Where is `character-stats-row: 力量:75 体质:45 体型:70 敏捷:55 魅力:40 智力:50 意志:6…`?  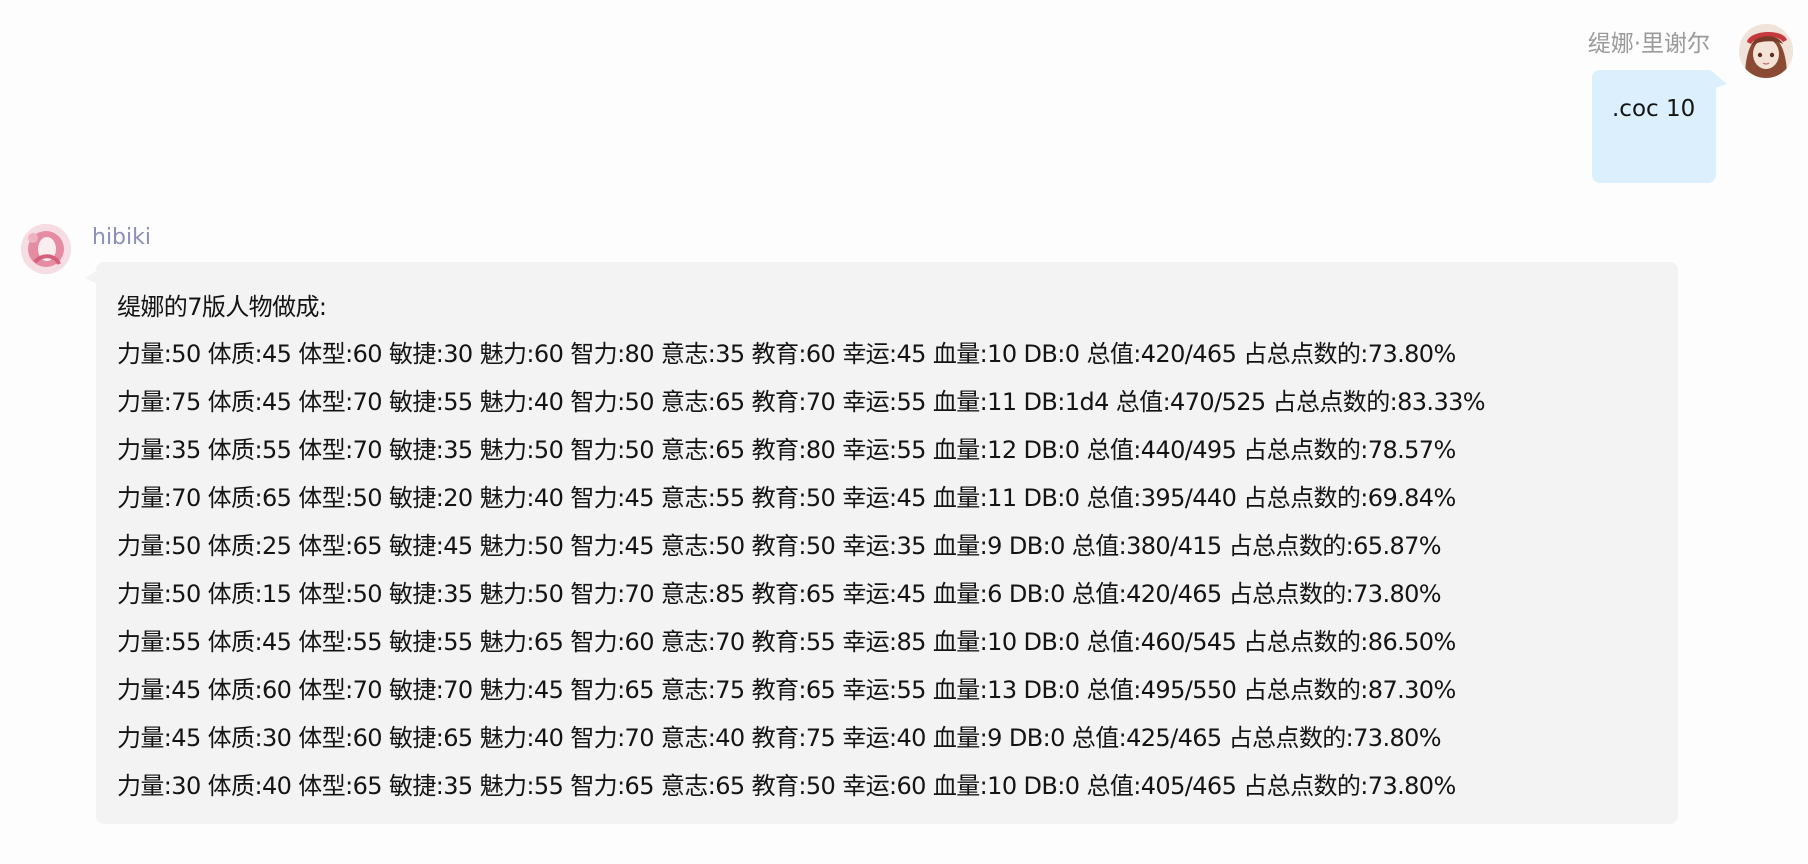 character-stats-row: 力量:75 体质:45 体型:70 敏捷:55 魅力:40 智力:50 意志:6… is located at coordinates (801, 402).